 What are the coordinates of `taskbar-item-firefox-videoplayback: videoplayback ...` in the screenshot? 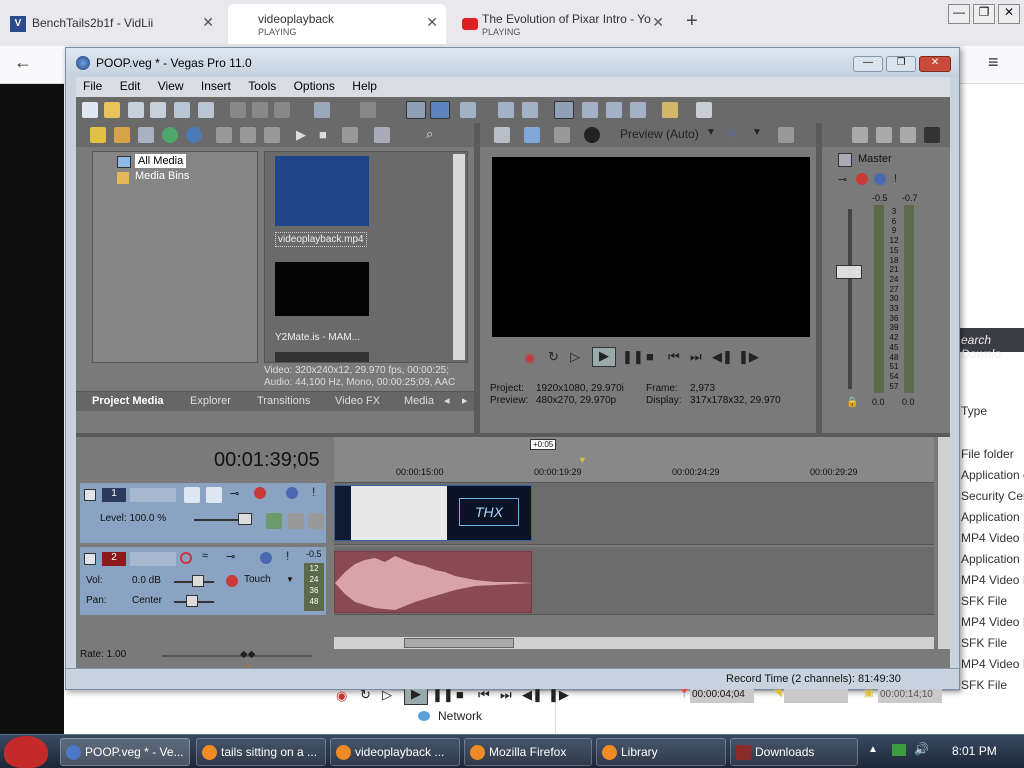 It's located at (395, 752).